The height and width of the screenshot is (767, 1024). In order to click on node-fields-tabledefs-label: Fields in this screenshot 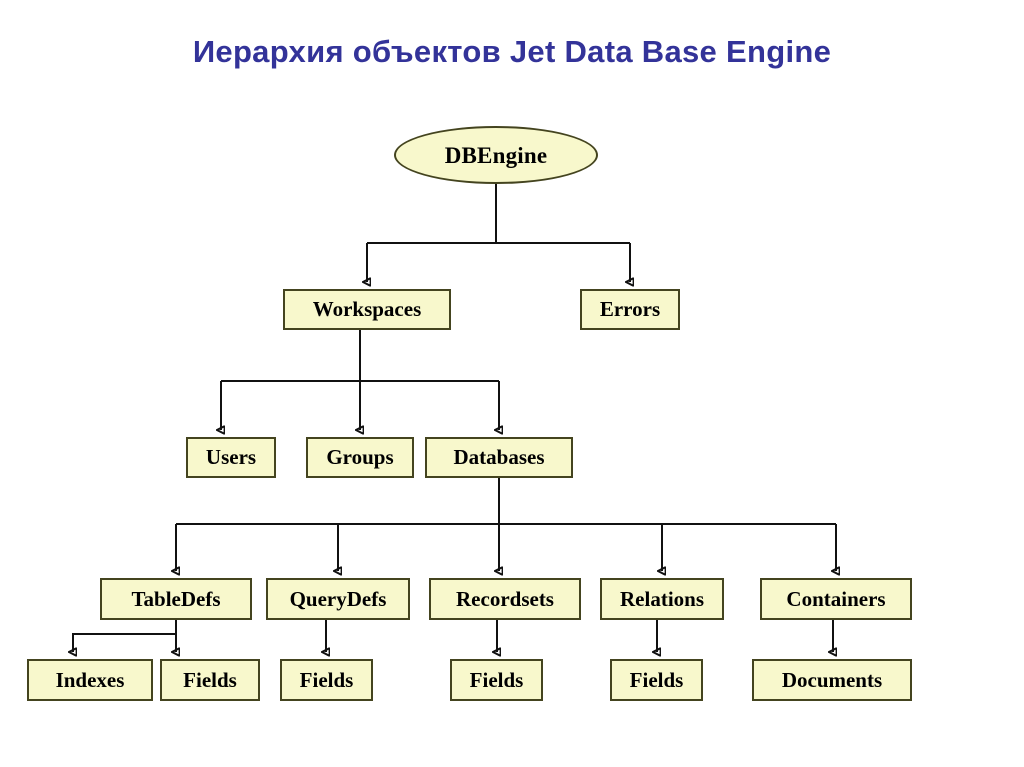, I will do `click(210, 679)`.